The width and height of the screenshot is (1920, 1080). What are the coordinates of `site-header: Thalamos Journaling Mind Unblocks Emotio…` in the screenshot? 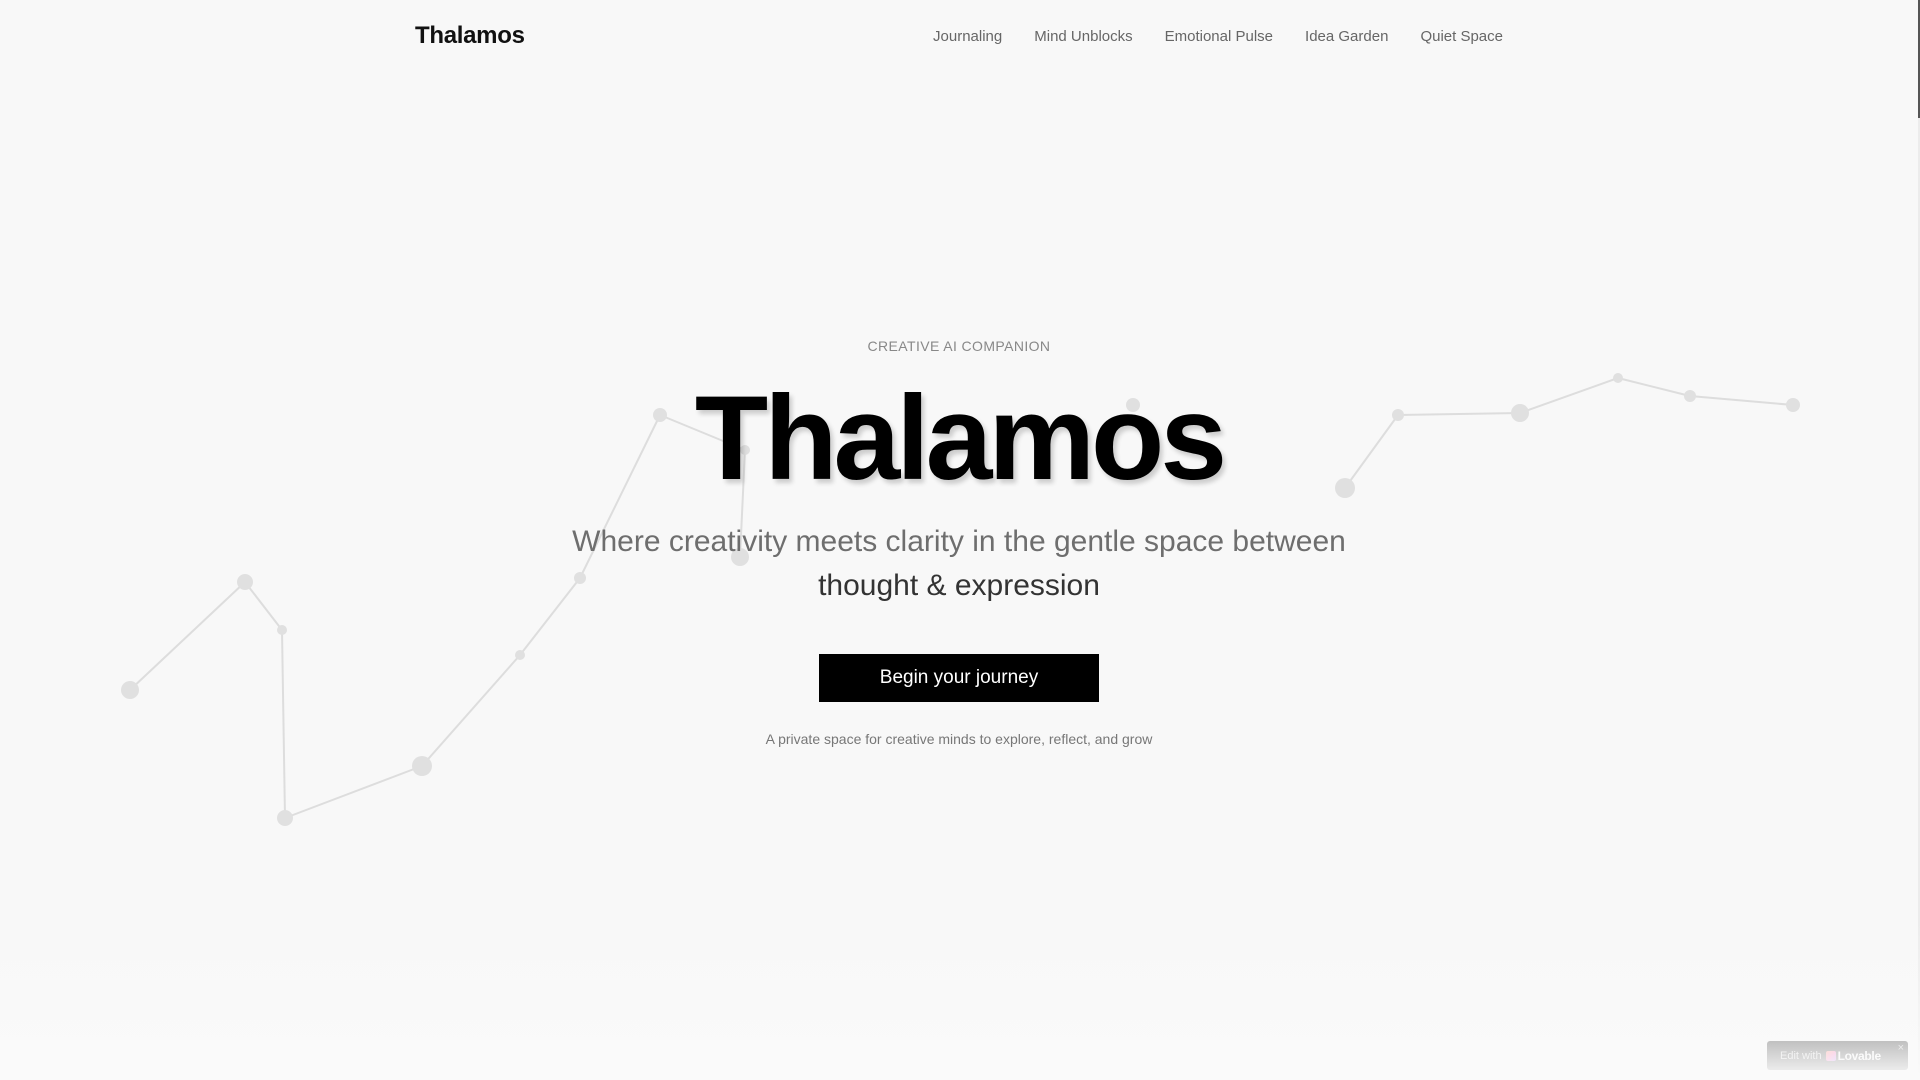 It's located at (959, 36).